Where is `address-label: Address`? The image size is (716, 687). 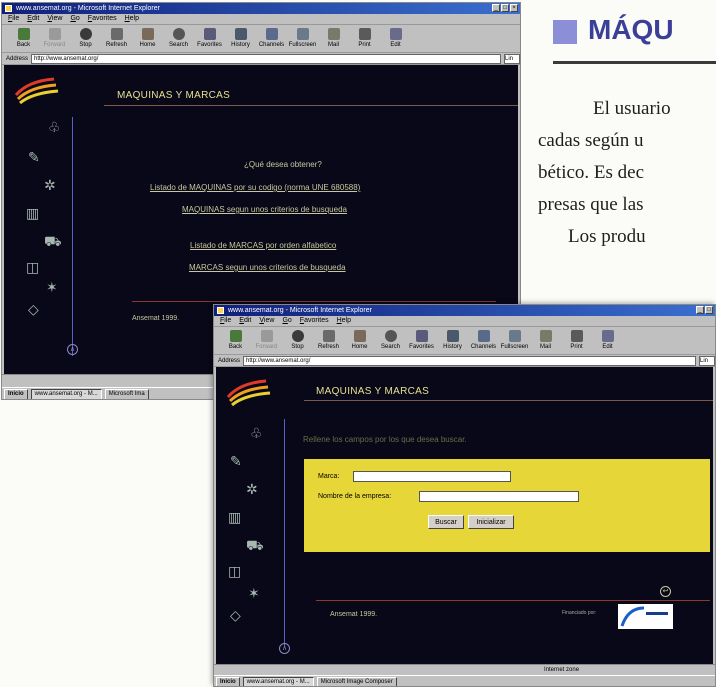
address-label: Address is located at coordinates (229, 360).